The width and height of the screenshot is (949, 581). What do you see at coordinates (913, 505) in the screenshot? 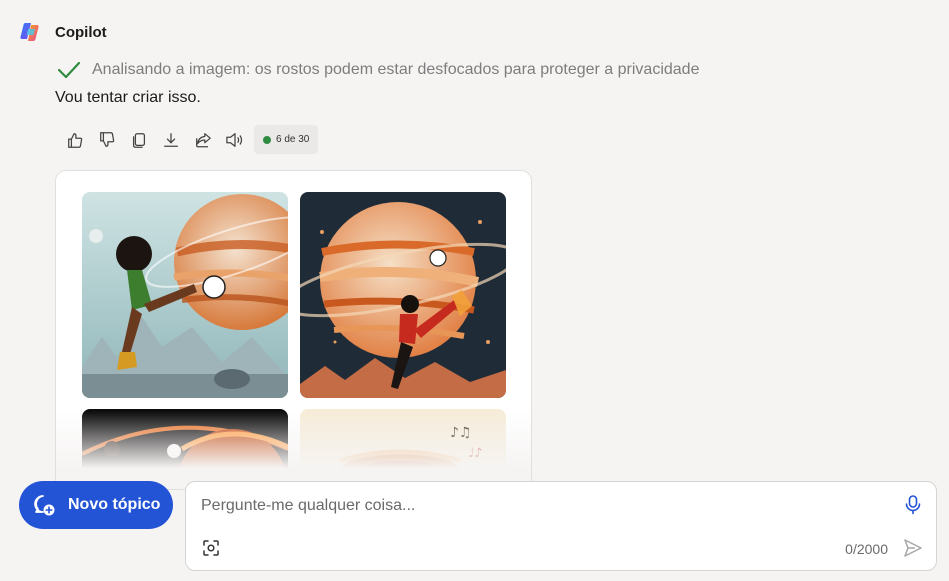
I see `microphone-icon` at bounding box center [913, 505].